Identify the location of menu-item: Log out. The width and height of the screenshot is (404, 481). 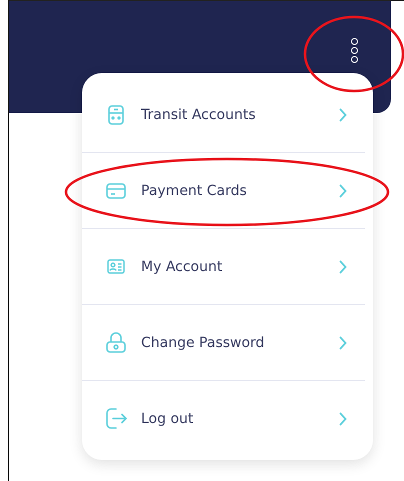
(223, 418).